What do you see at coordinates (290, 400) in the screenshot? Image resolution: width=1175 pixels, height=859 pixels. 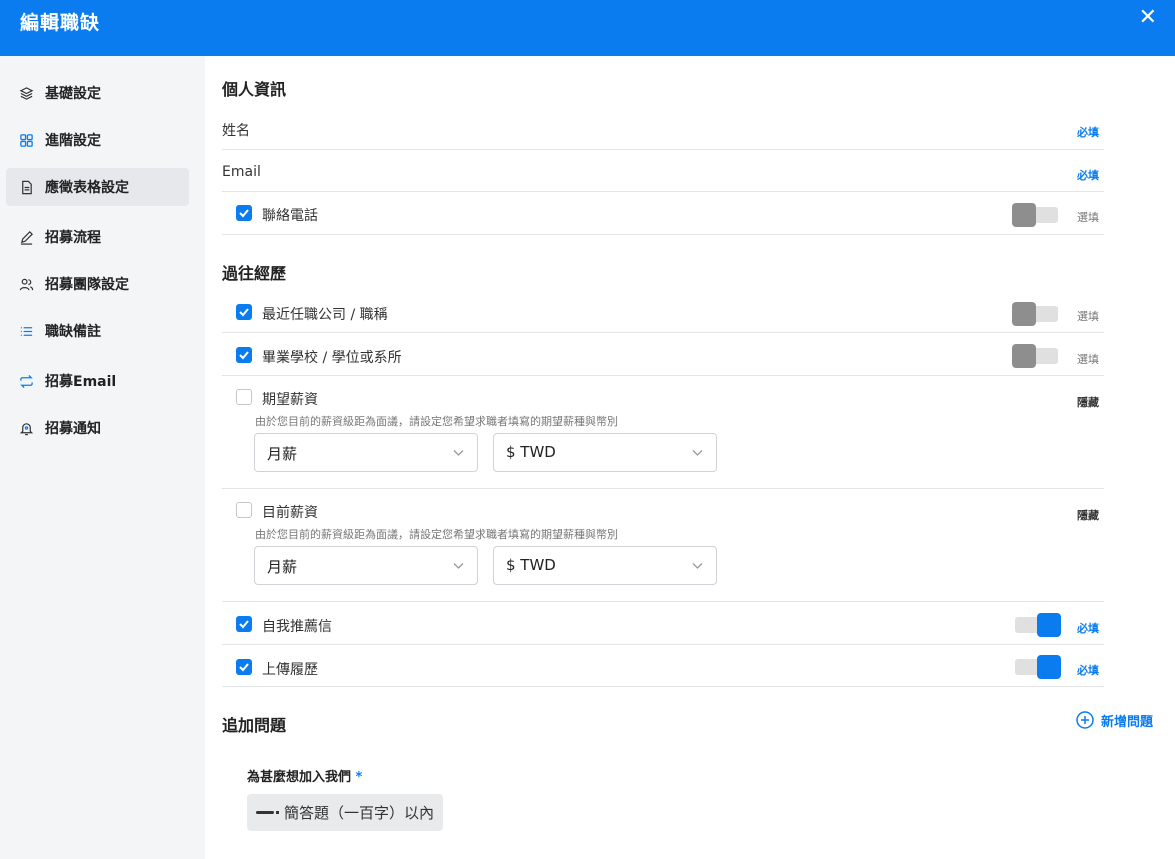 I see `field-label-expected-salary: 期望薪資` at bounding box center [290, 400].